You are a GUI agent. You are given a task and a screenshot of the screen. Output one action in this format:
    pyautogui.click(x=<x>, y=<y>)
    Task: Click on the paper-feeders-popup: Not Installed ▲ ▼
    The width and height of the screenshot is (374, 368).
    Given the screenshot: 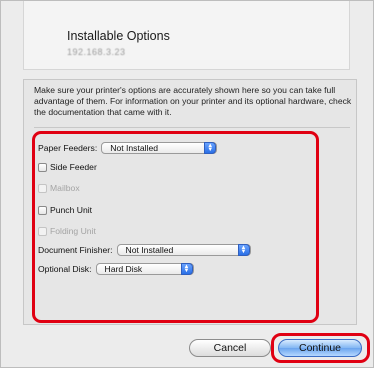 What is the action you would take?
    pyautogui.click(x=159, y=148)
    